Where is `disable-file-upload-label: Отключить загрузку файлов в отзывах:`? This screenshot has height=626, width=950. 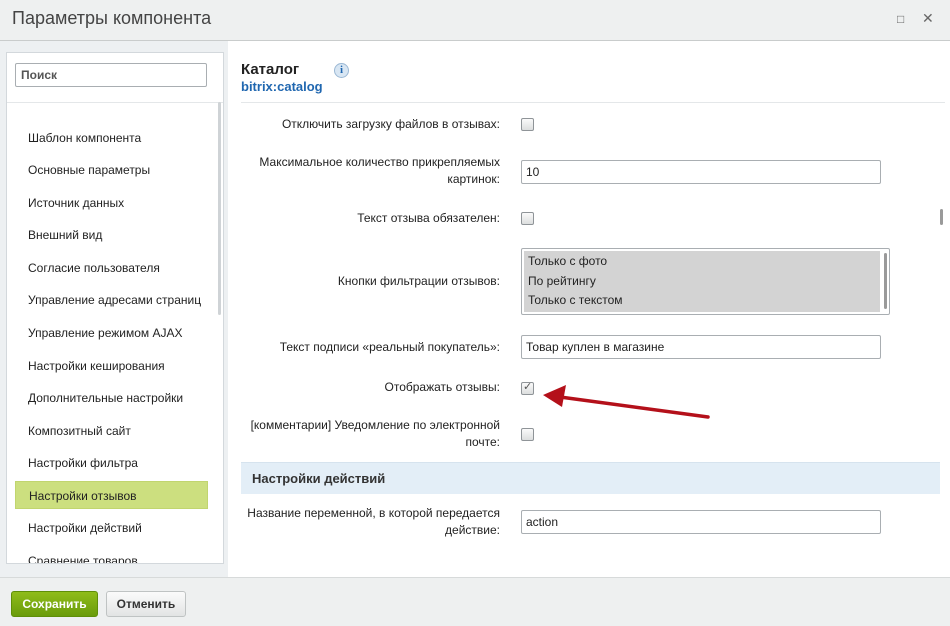 disable-file-upload-label: Отключить загрузку файлов в отзывах: is located at coordinates (390, 124).